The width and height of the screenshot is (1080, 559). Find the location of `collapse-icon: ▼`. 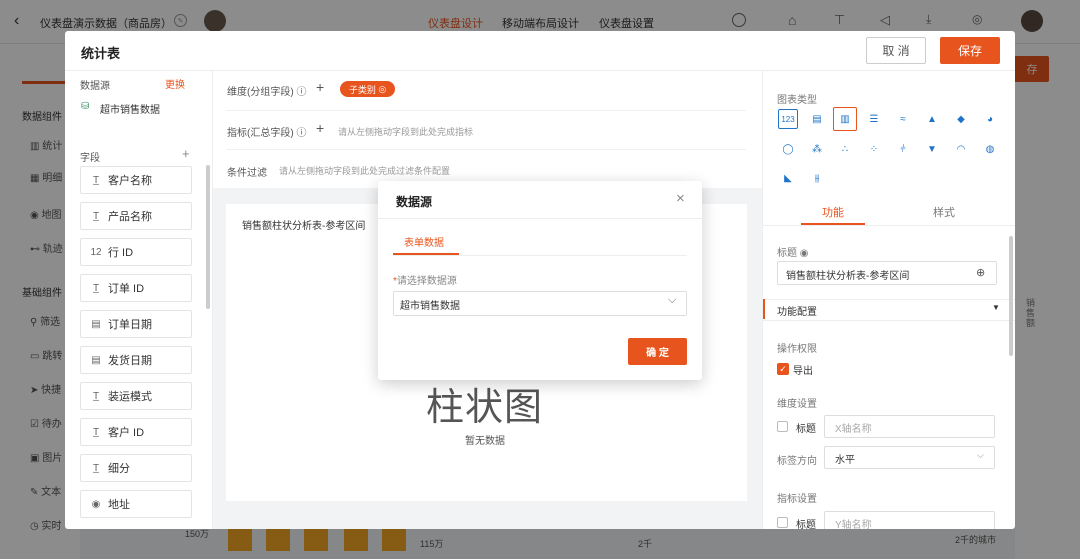

collapse-icon: ▼ is located at coordinates (996, 307).